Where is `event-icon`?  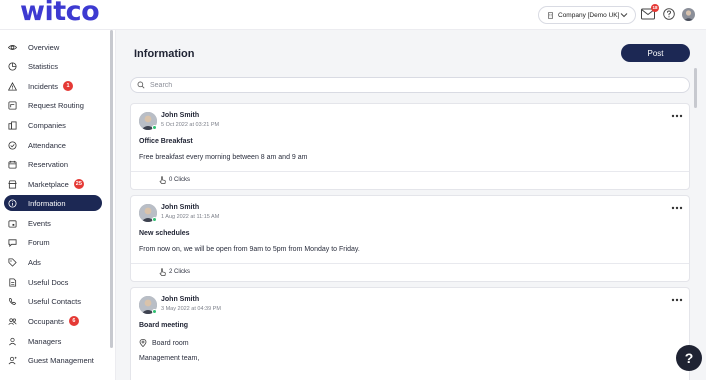
event-icon is located at coordinates (12, 223).